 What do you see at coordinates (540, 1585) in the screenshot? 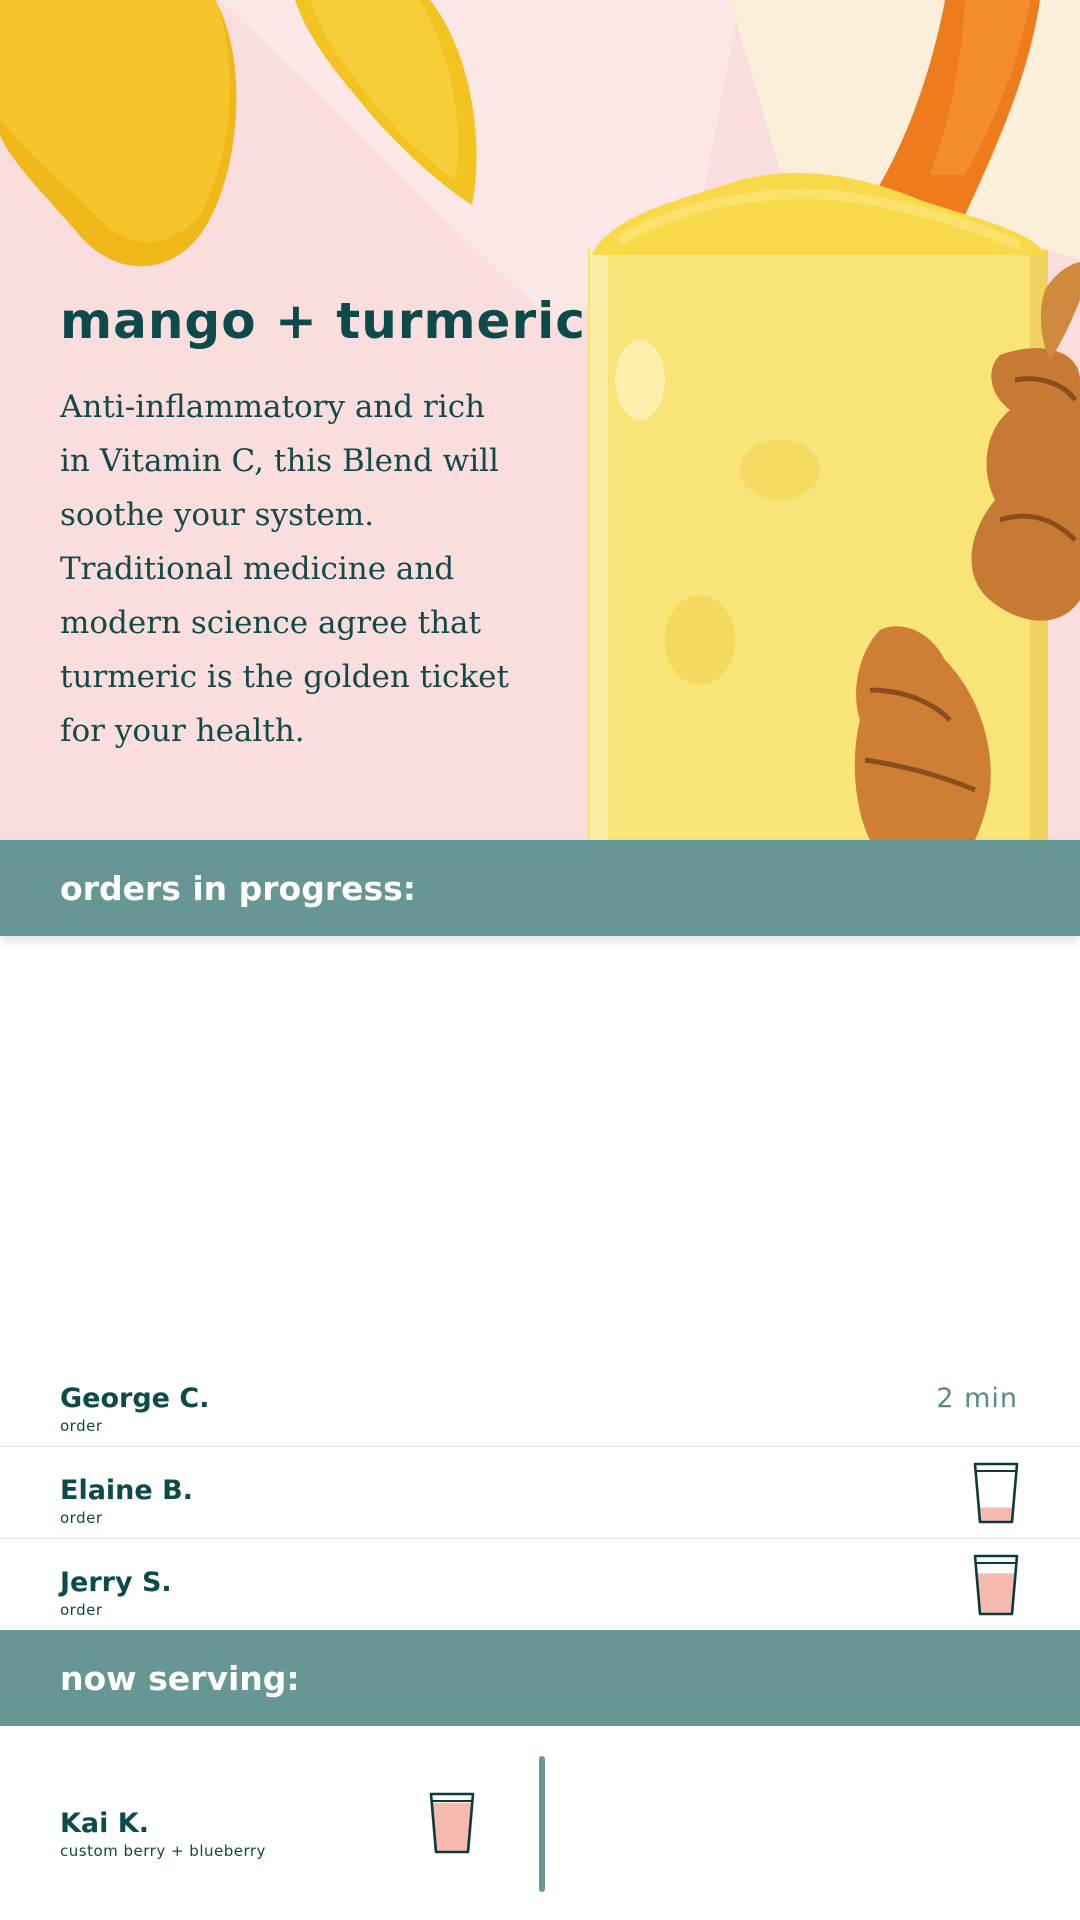
I see `order-row: Jerry S. order` at bounding box center [540, 1585].